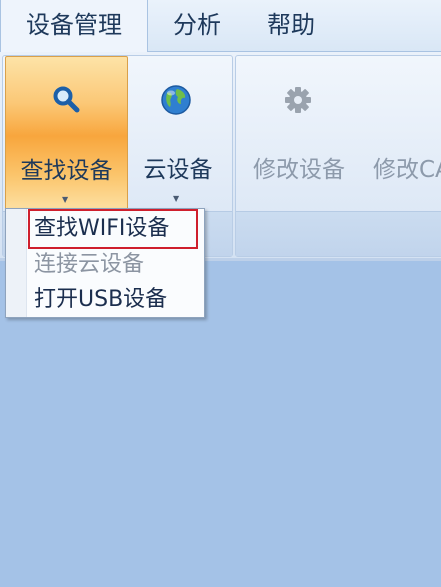 The image size is (441, 587). Describe the element at coordinates (178, 132) in the screenshot. I see `cloud-device-button: 云设备 ▼` at that location.